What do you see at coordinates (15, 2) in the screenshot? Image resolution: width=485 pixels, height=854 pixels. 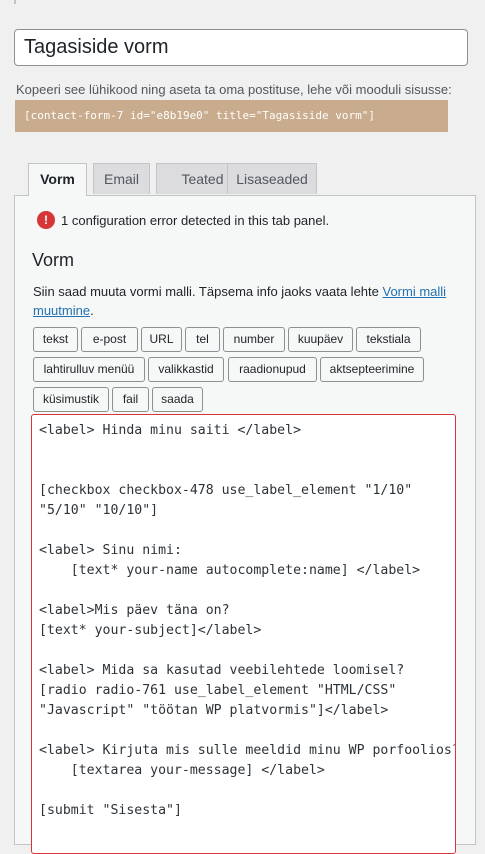 I see `top-edge-divider` at bounding box center [15, 2].